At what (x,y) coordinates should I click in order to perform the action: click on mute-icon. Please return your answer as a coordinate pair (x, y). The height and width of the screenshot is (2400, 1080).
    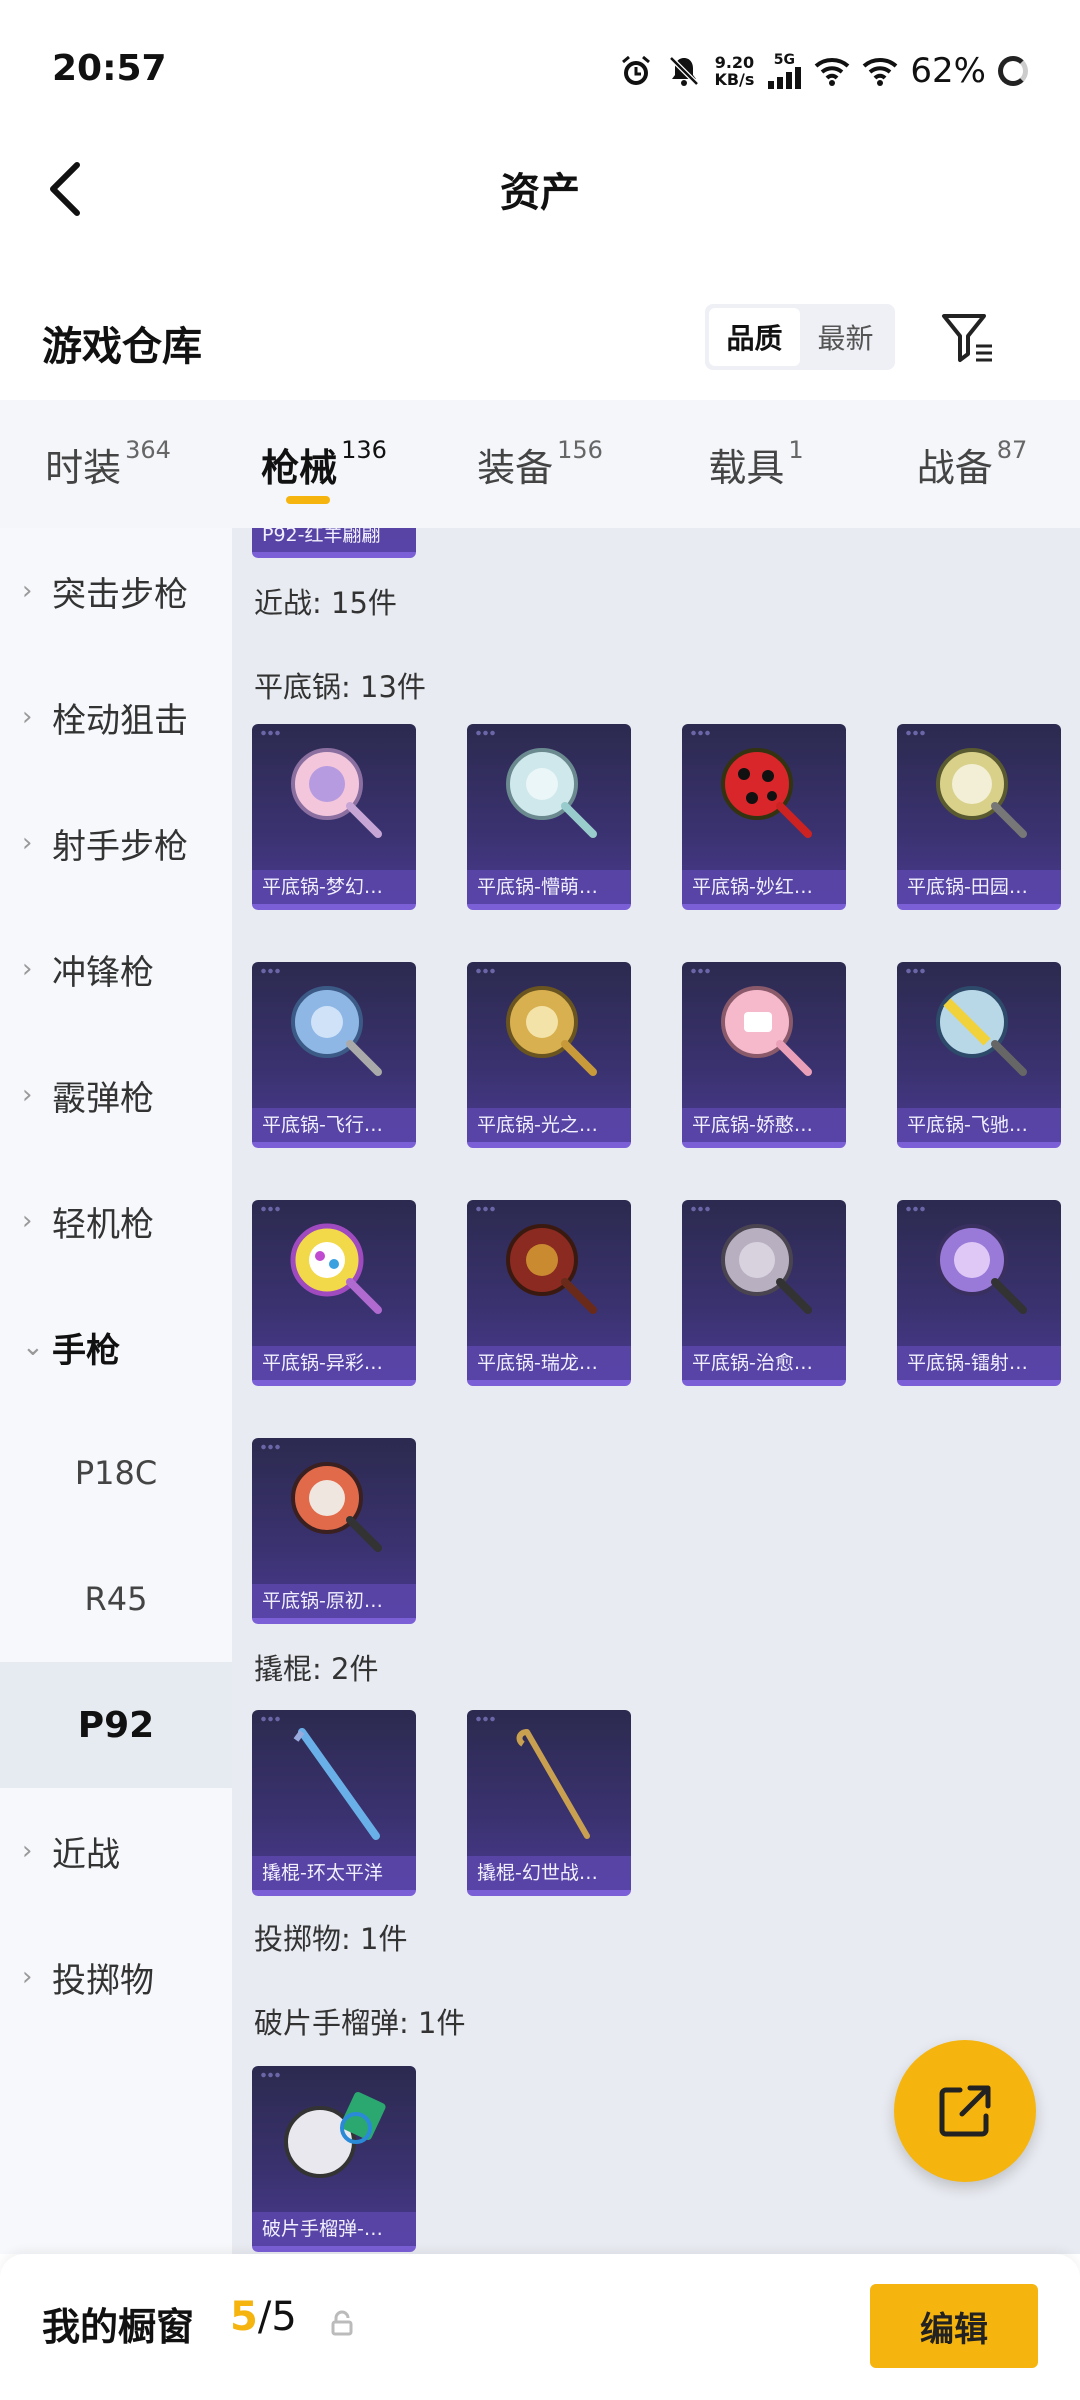
    Looking at the image, I should click on (684, 71).